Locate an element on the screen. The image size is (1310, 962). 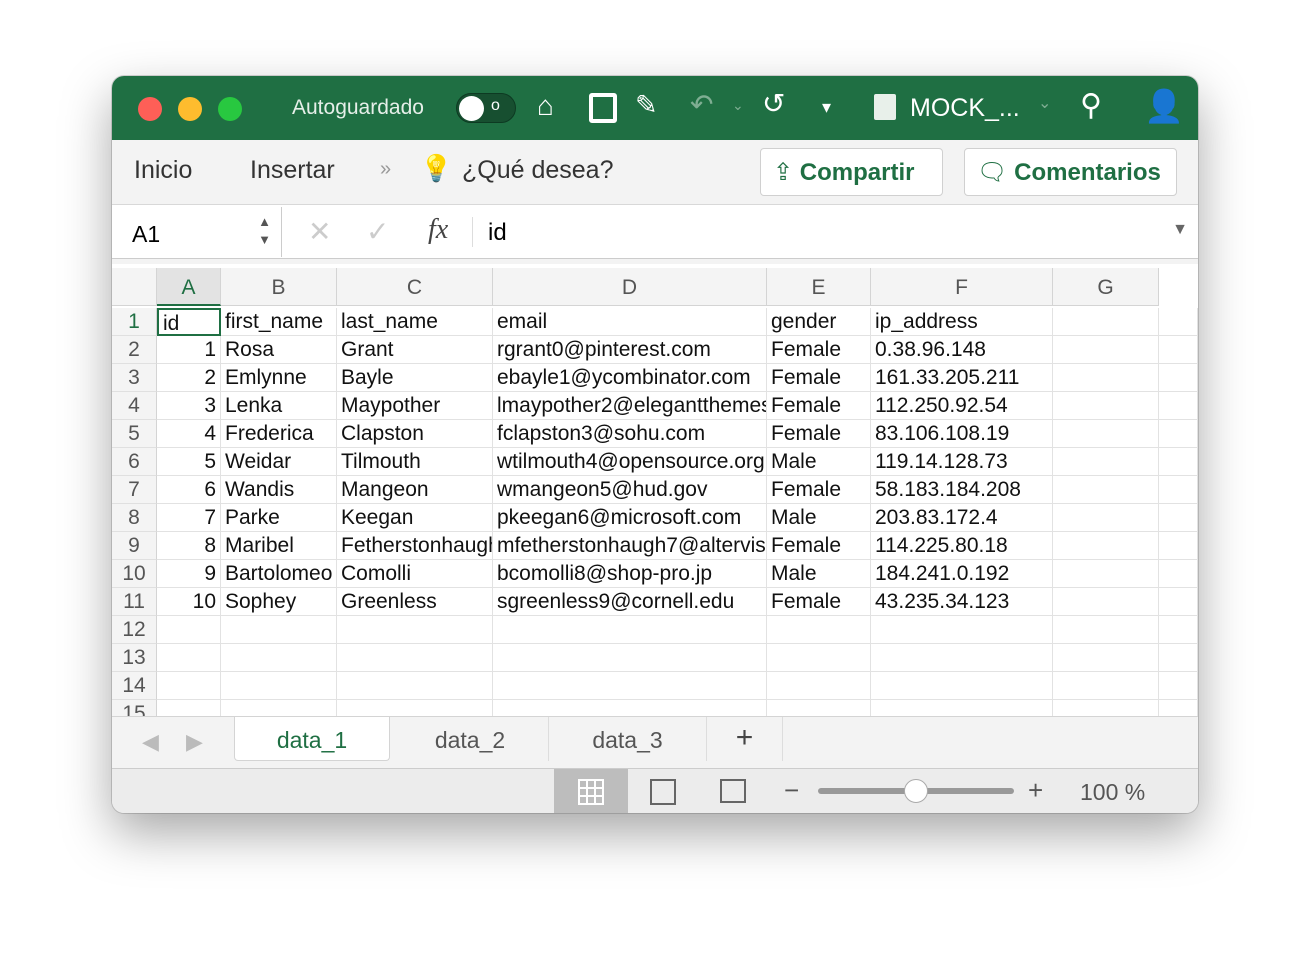
customize-toolbar-icon: ▾ is located at coordinates (826, 107).